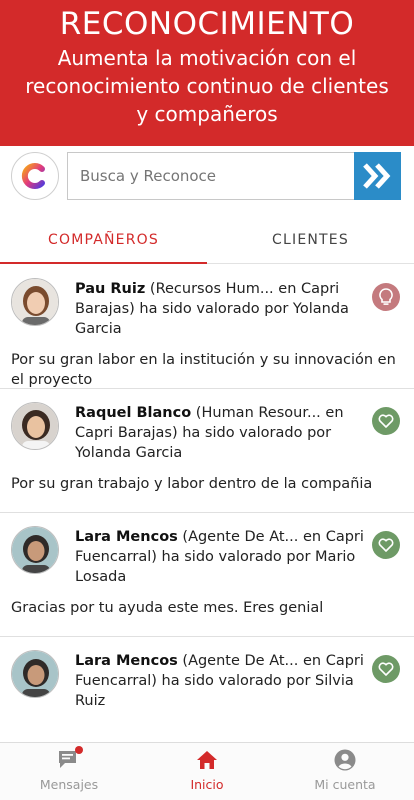 Image resolution: width=414 pixels, height=800 pixels. What do you see at coordinates (345, 760) in the screenshot?
I see `account-icon` at bounding box center [345, 760].